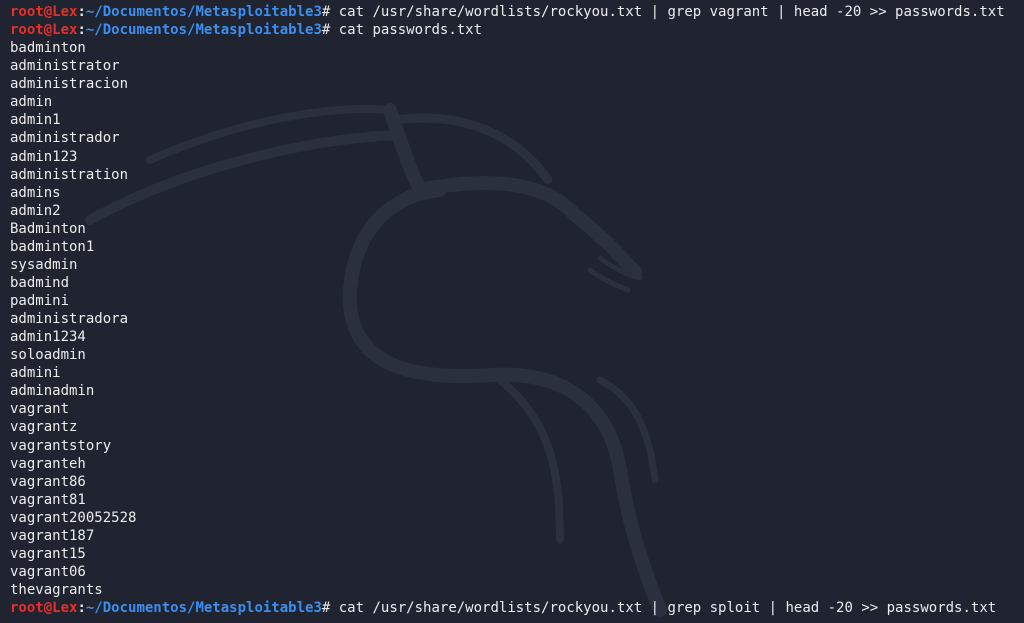 The image size is (1024, 623). Describe the element at coordinates (44, 427) in the screenshot. I see `output-line: vagrantz` at that location.